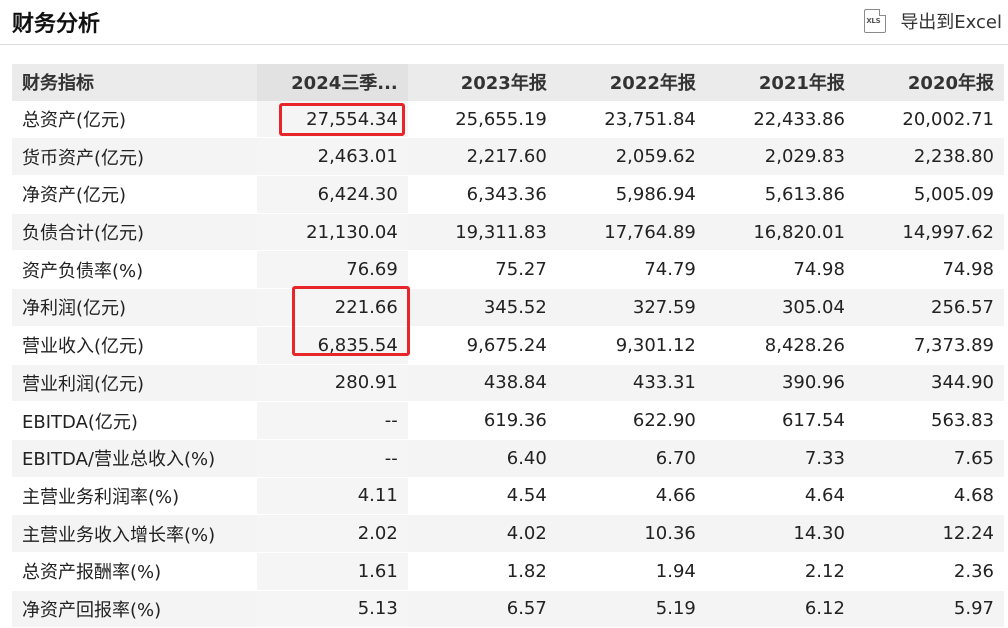 The image size is (1008, 628). What do you see at coordinates (631, 420) in the screenshot?
I see `metric-value: 622.90` at bounding box center [631, 420].